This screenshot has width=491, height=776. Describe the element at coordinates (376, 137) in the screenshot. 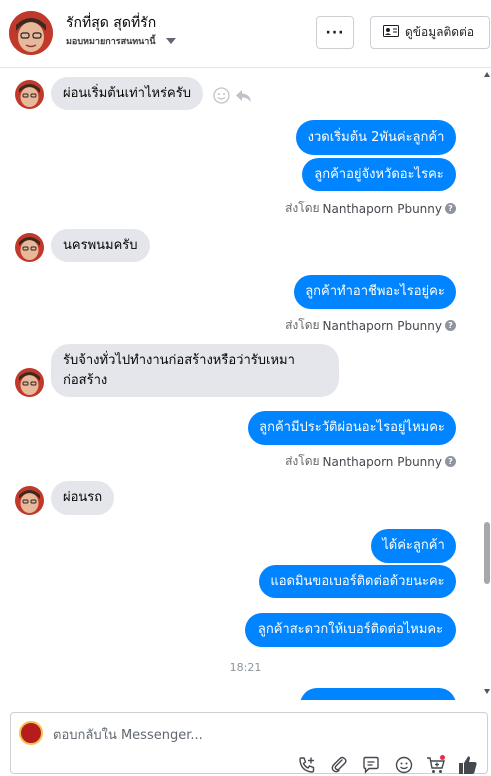

I see `outgoing-message: งวดเริ่มต้น 2พันค่ะลูกค้า` at that location.